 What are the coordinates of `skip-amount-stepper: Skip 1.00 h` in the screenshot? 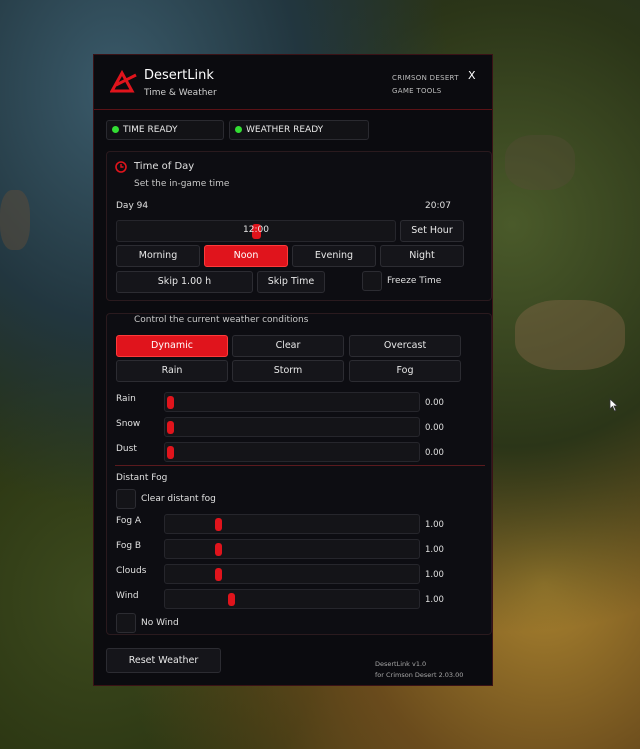 It's located at (184, 282).